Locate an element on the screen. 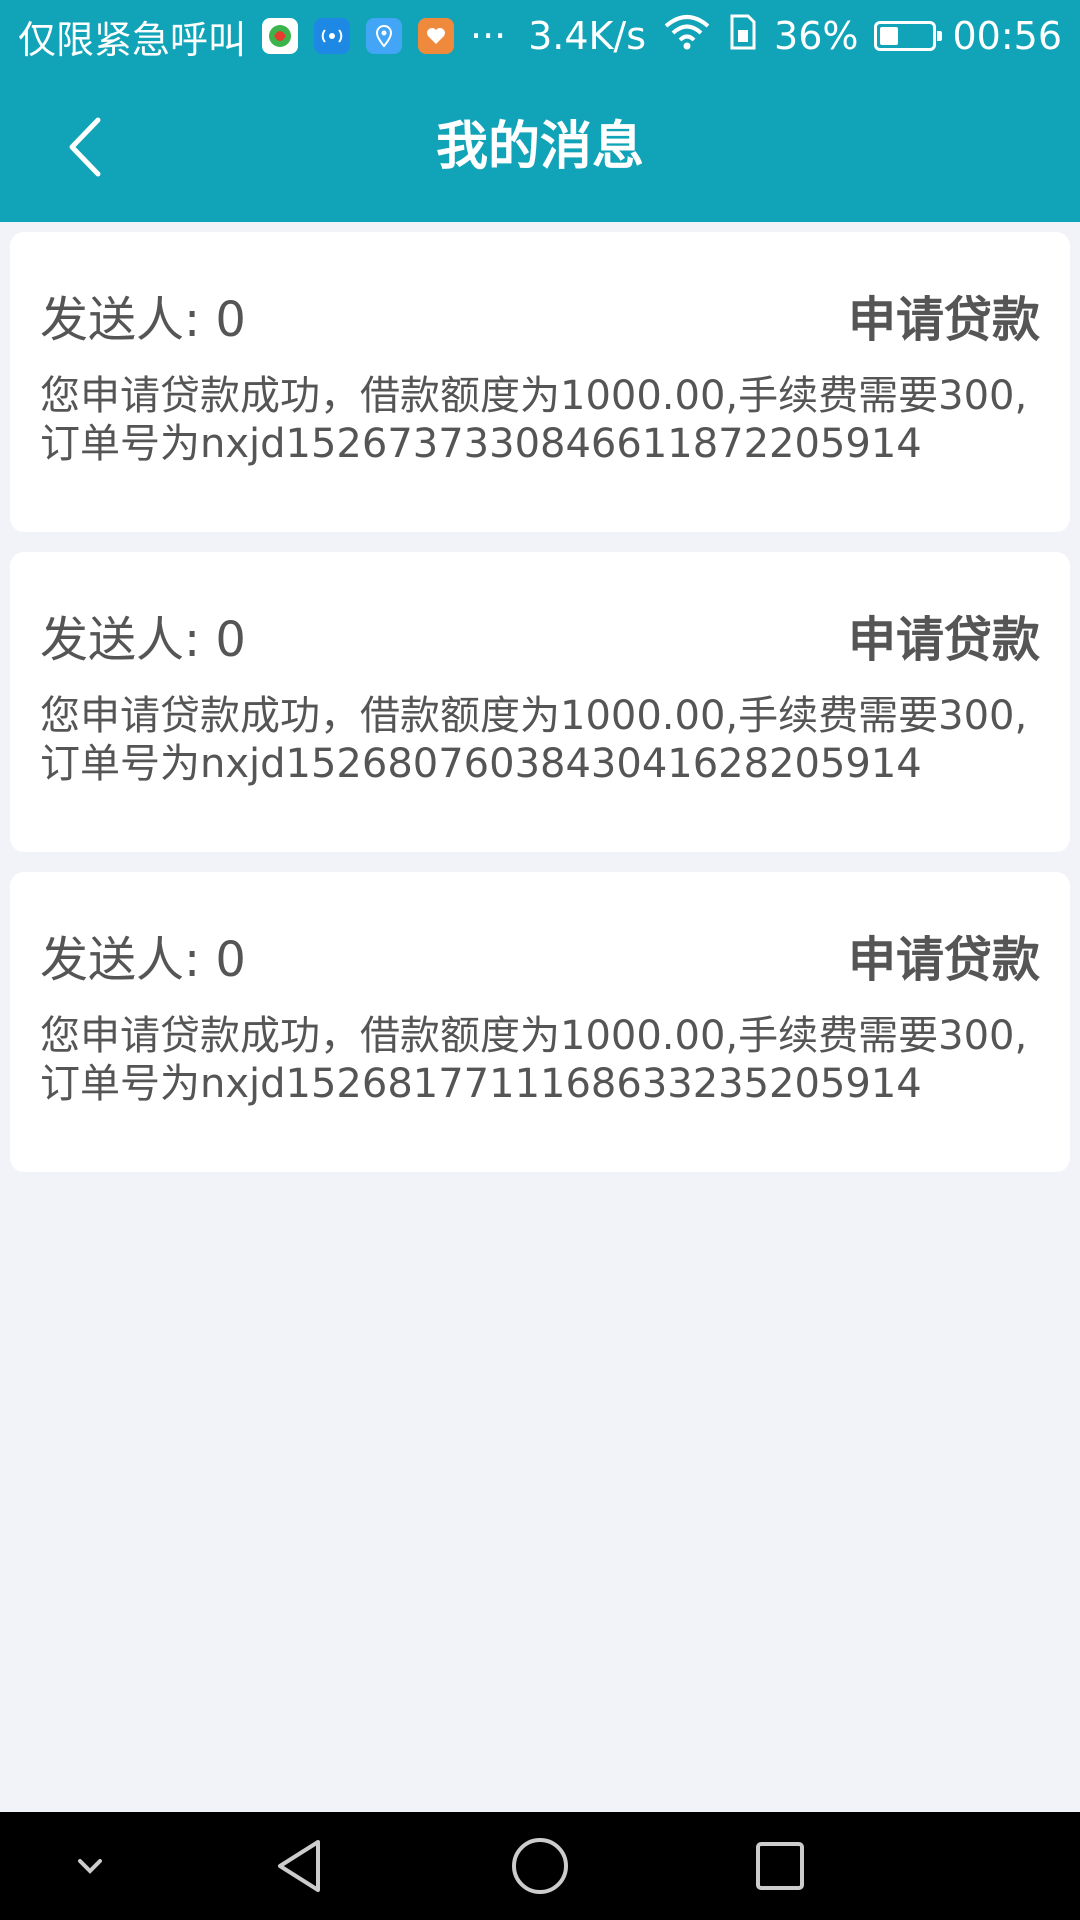 This screenshot has height=1920, width=1080. app-icon-green is located at coordinates (280, 36).